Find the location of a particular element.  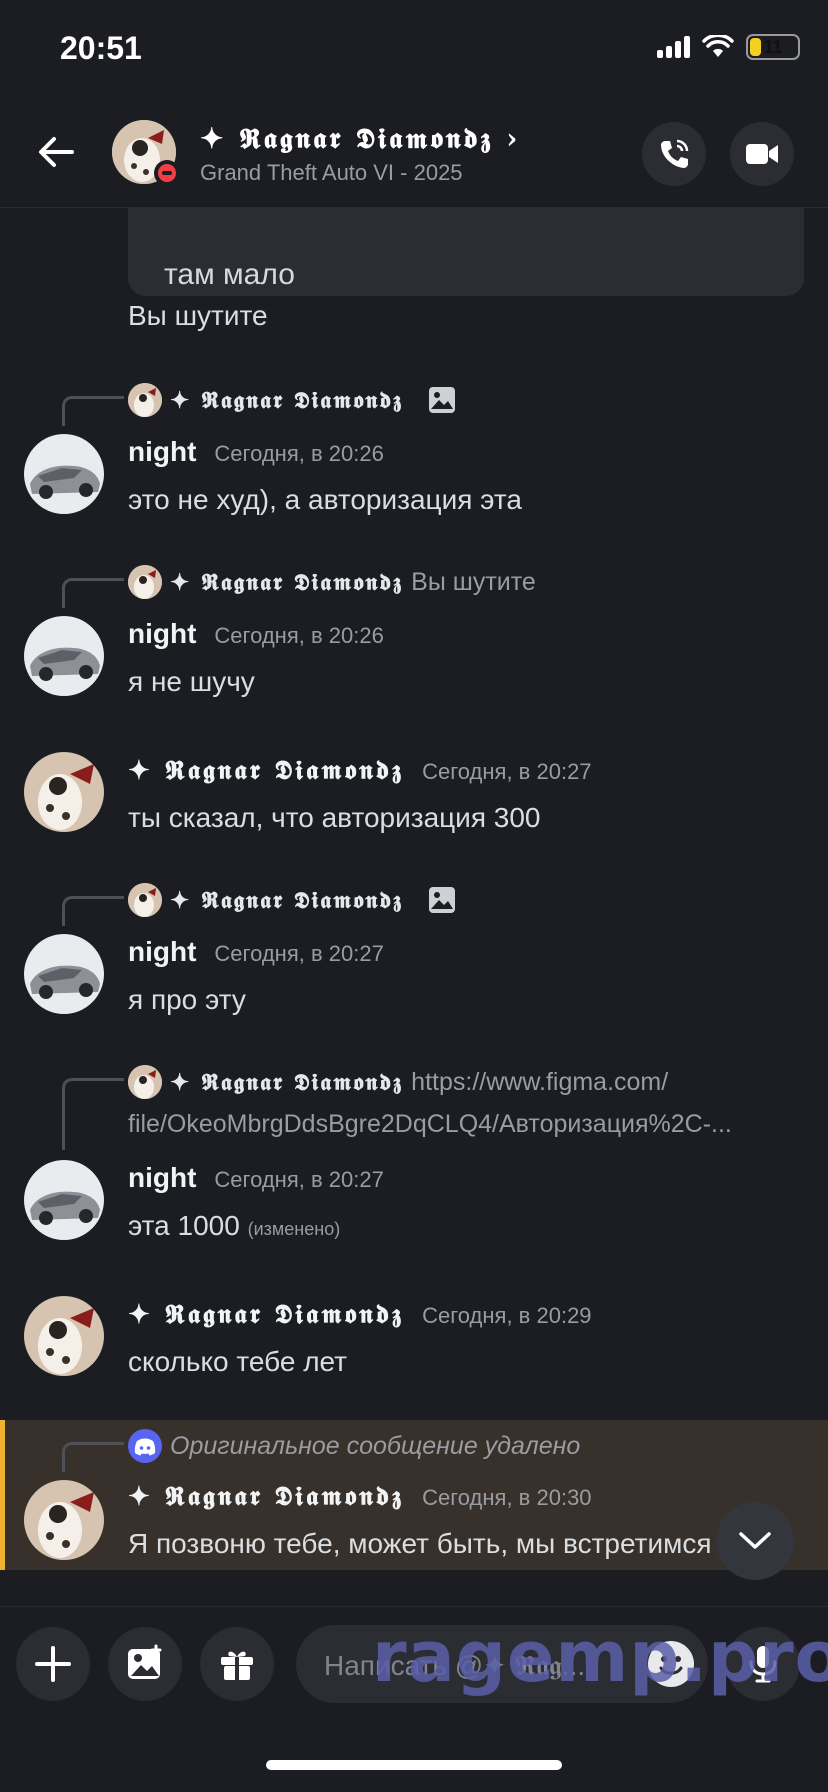

chevron-down-icon is located at coordinates (755, 1540).